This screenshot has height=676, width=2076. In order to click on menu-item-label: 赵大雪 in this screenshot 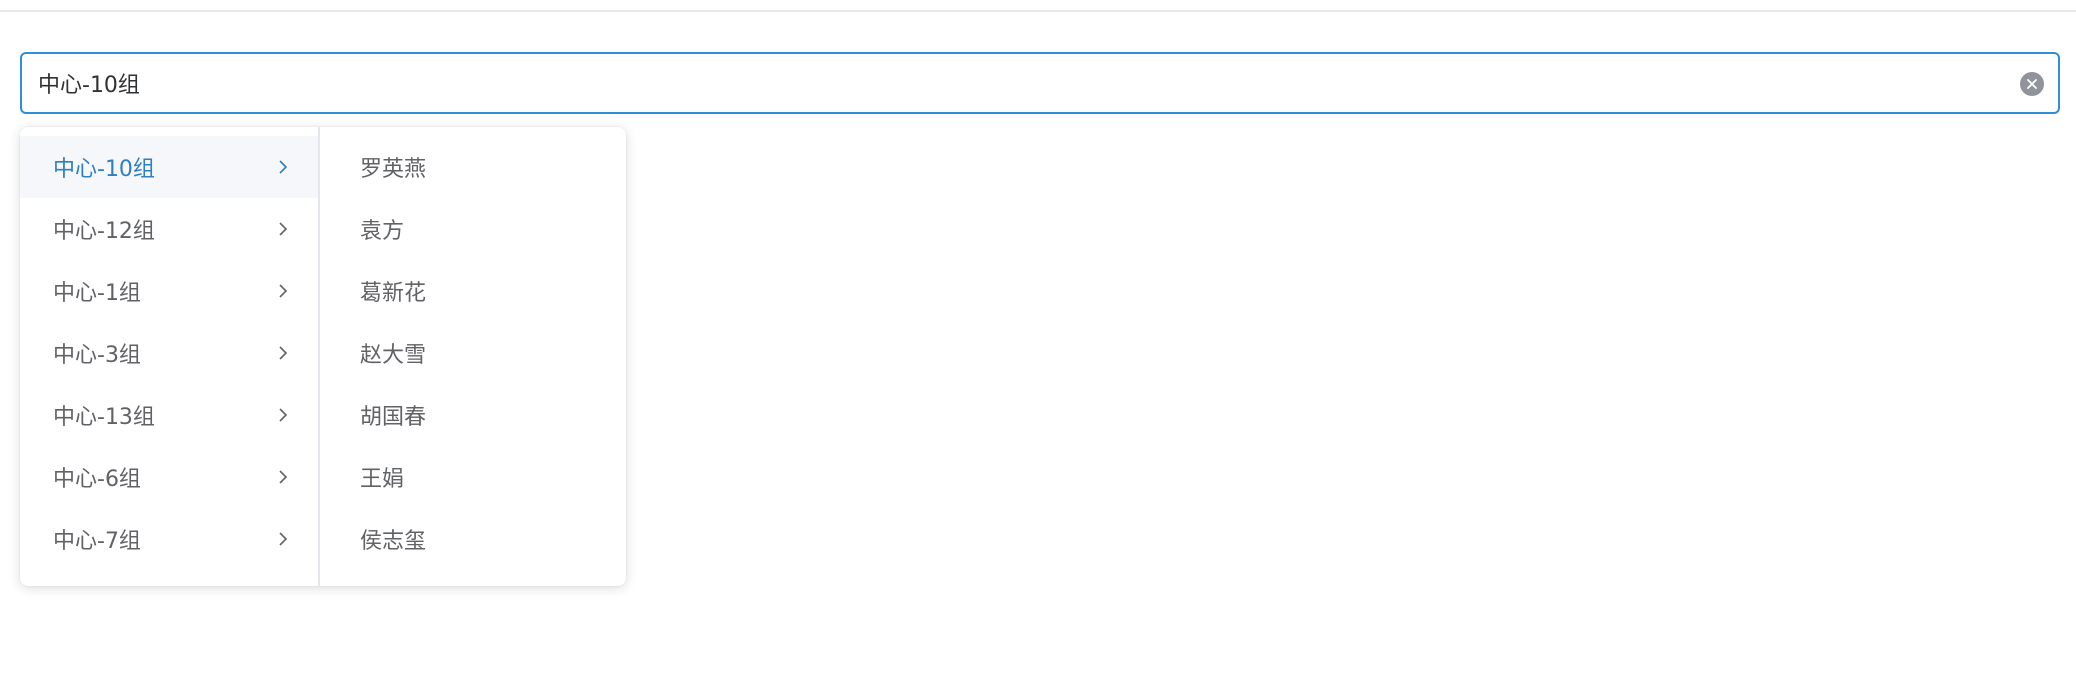, I will do `click(393, 355)`.